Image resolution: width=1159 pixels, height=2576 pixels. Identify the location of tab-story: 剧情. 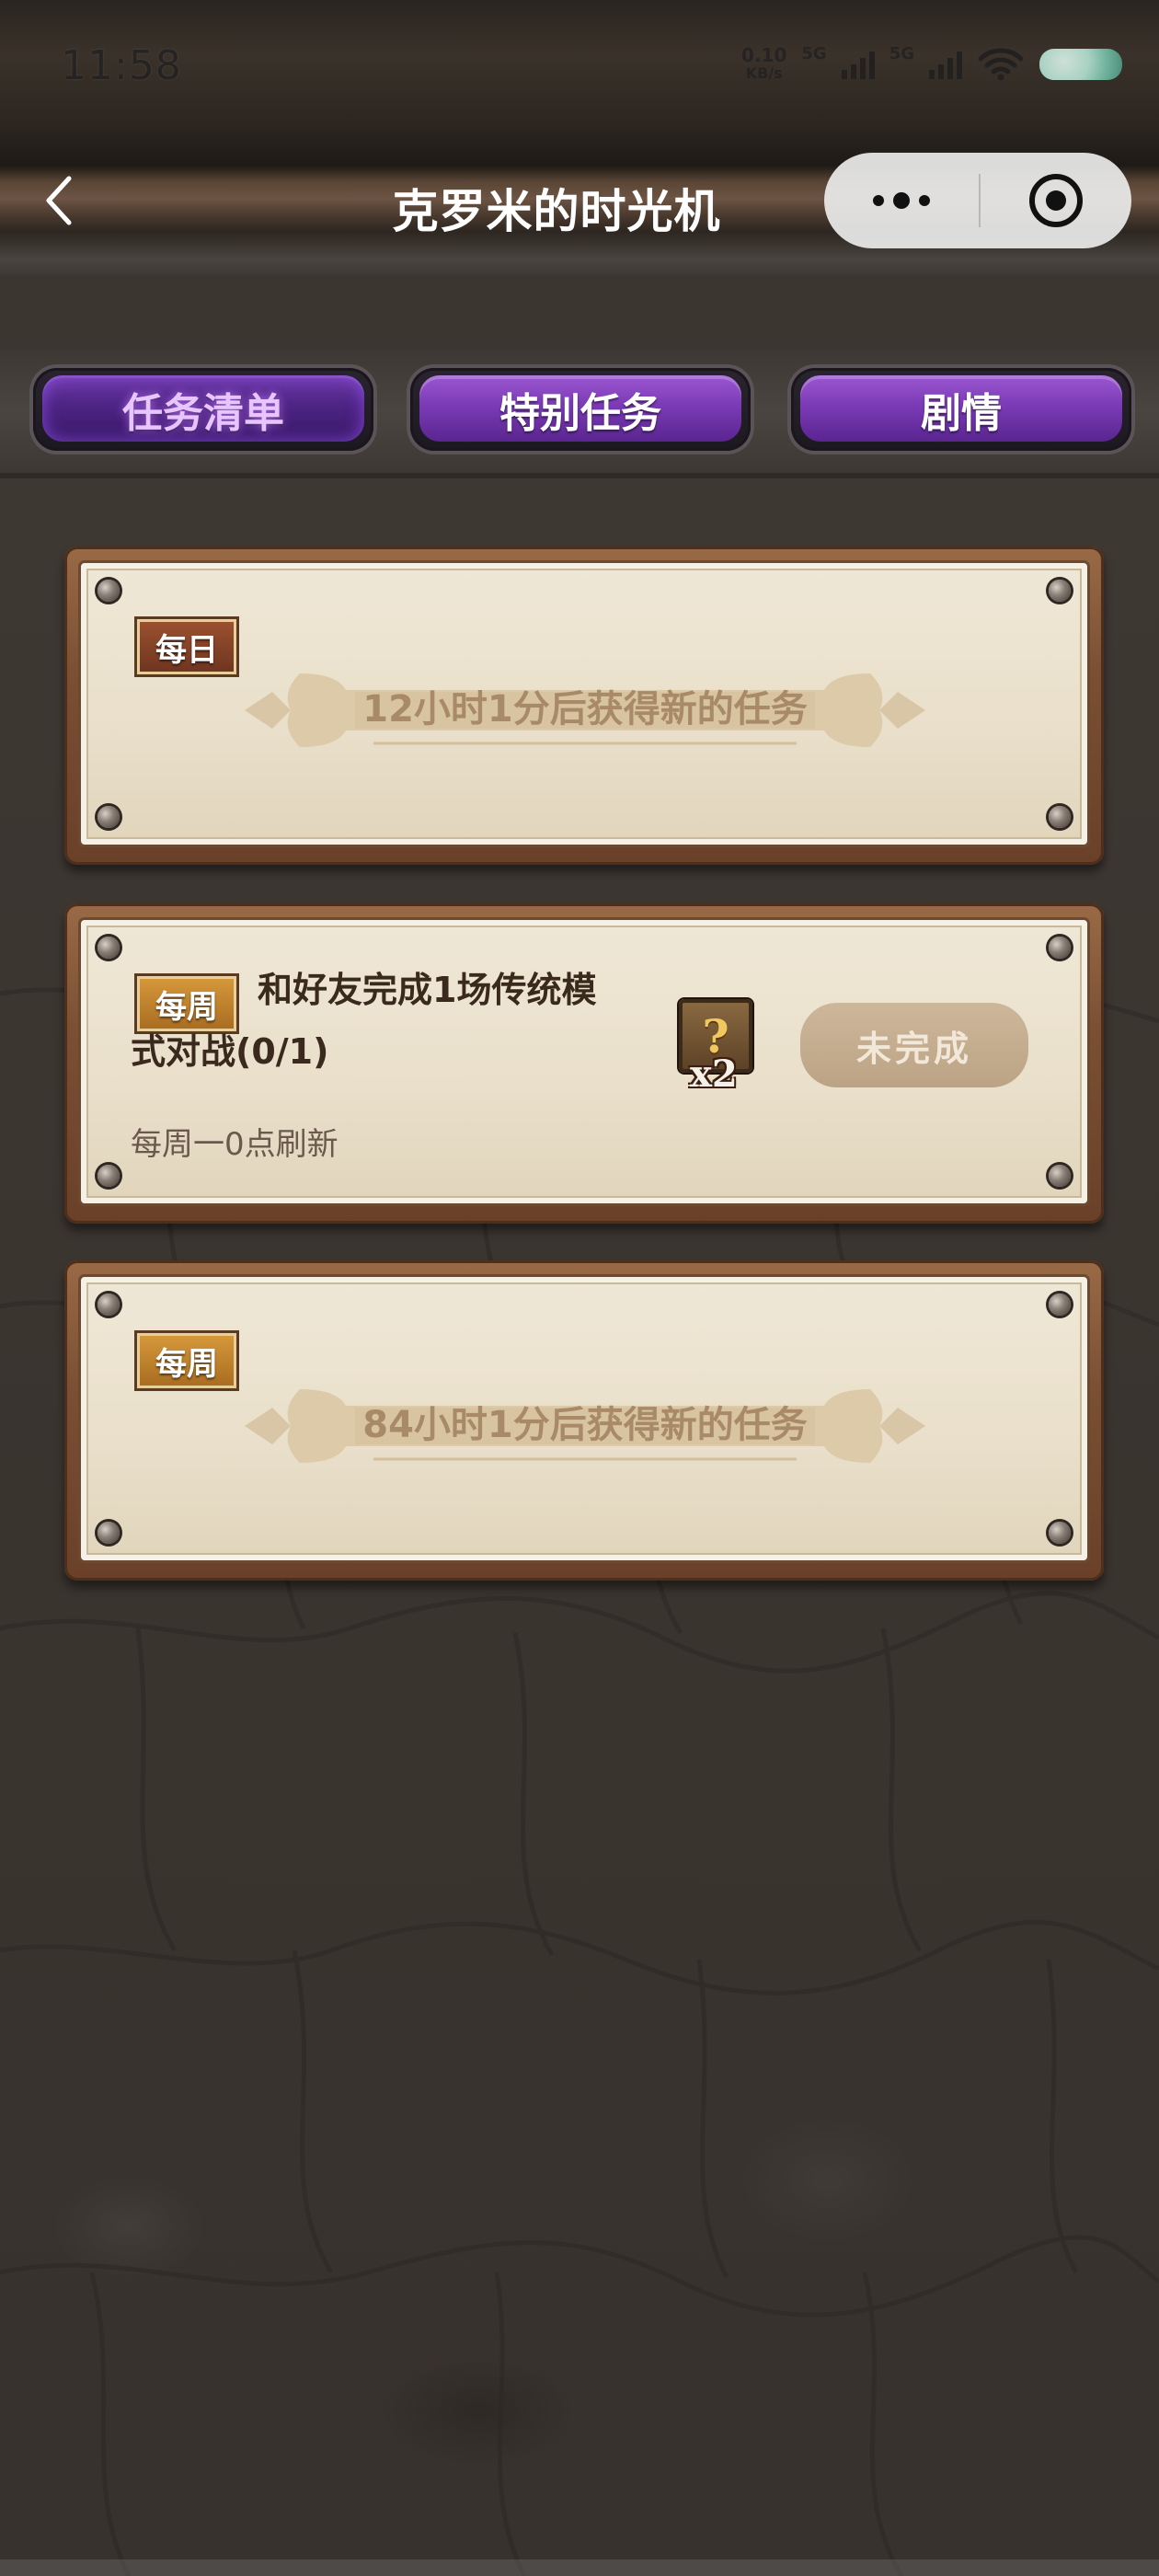
(961, 409).